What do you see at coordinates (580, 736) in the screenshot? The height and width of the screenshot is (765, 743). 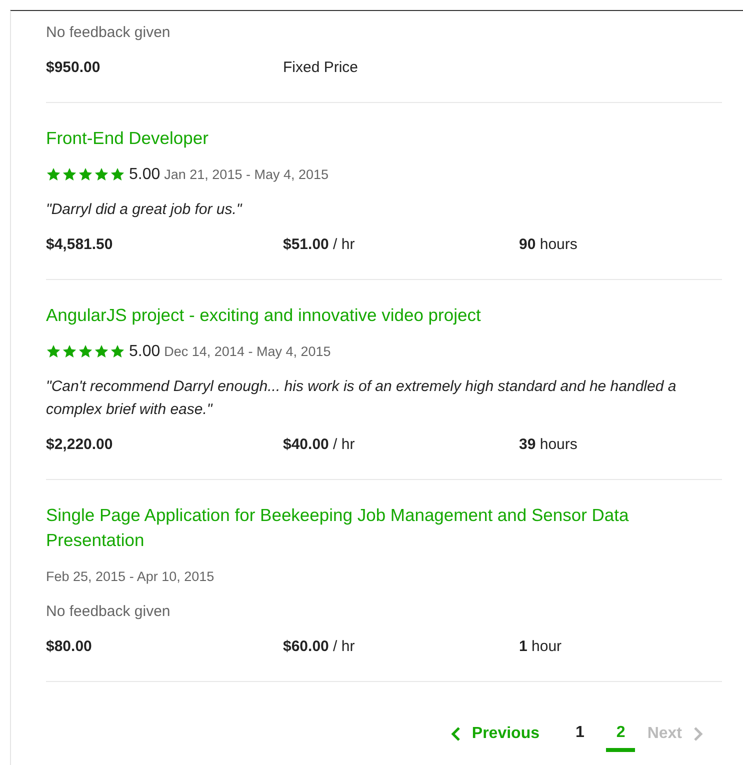 I see `page-number-link: 1` at bounding box center [580, 736].